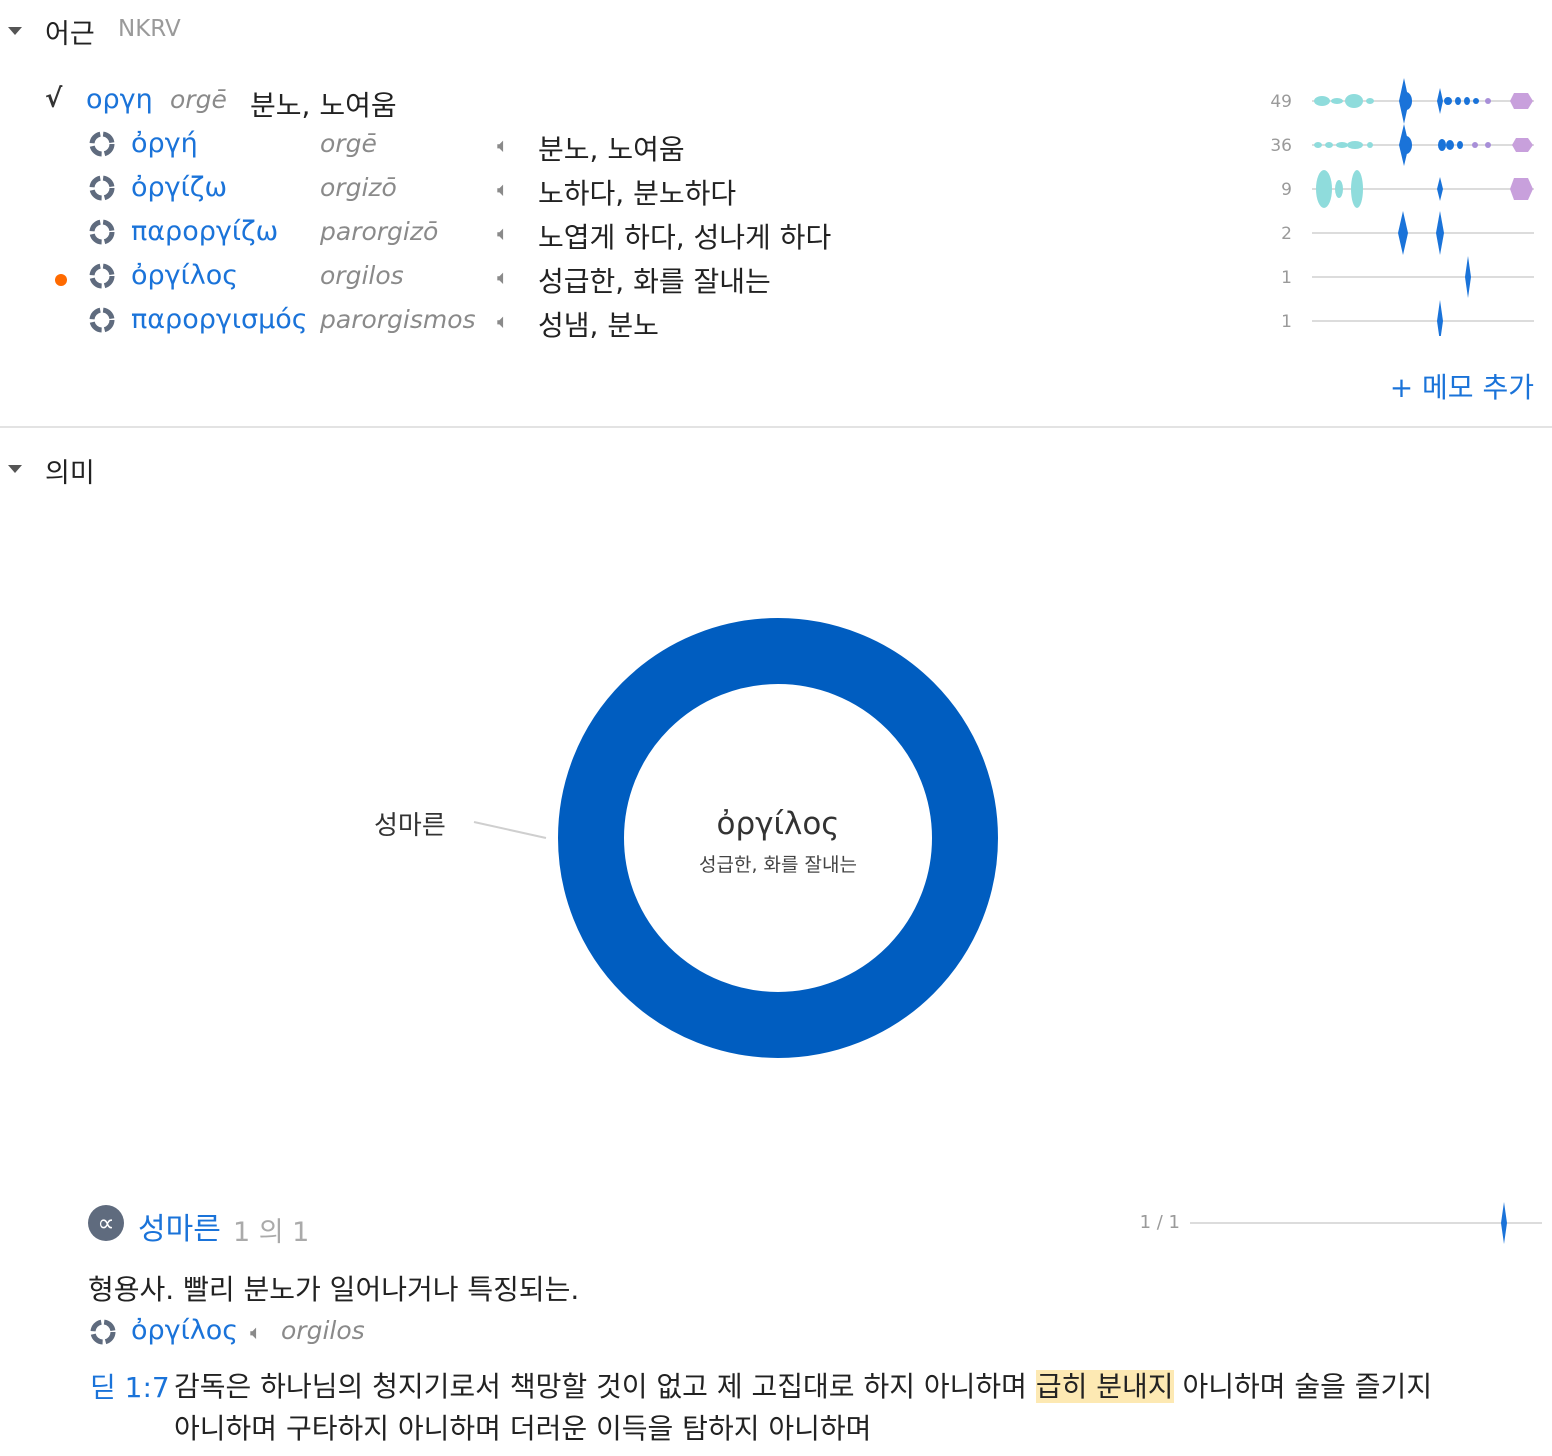 The width and height of the screenshot is (1552, 1456). What do you see at coordinates (1468, 277) in the screenshot?
I see `sparkline-orgilos` at bounding box center [1468, 277].